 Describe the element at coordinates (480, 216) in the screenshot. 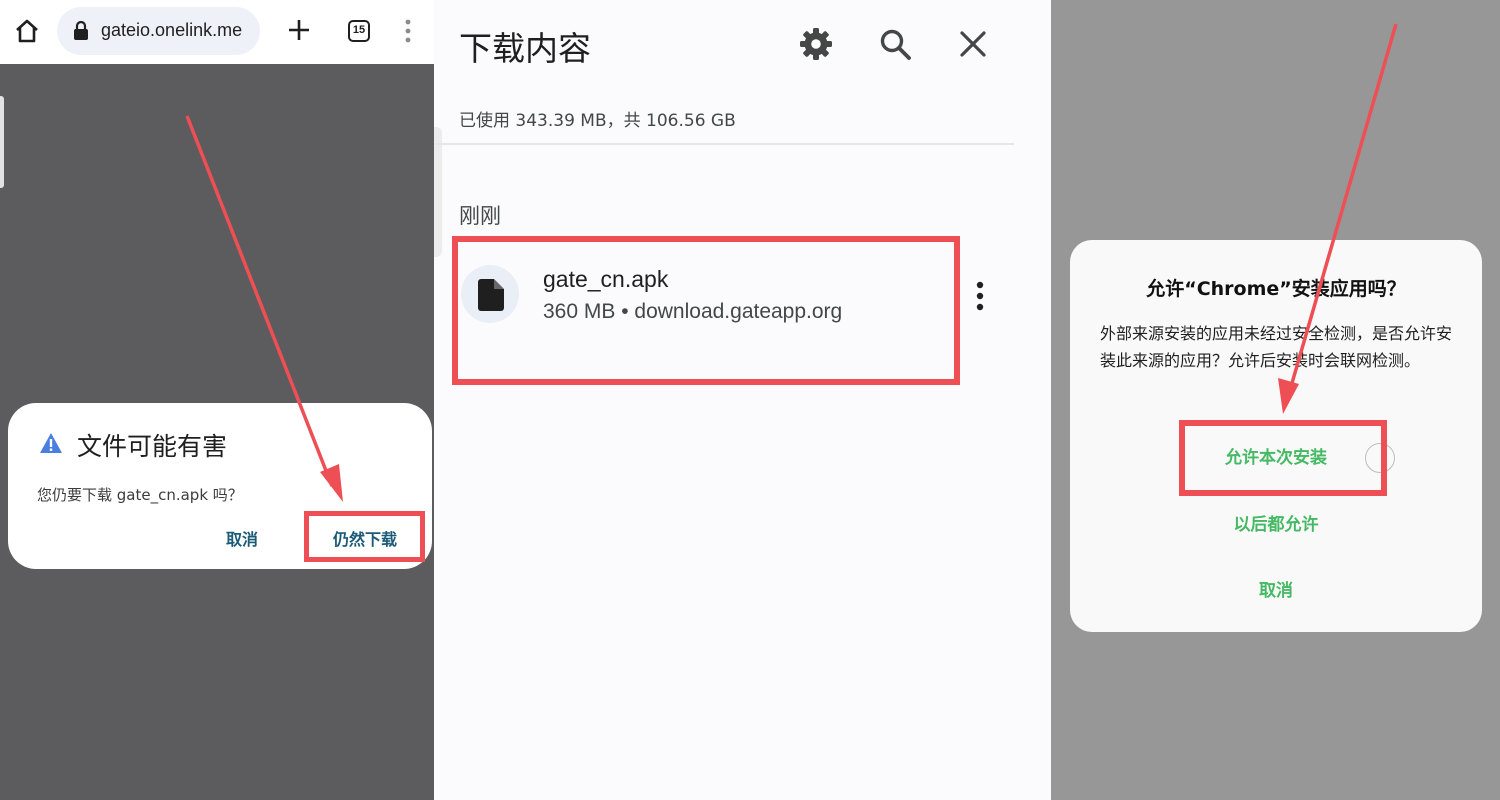

I see `section-header: 刚刚` at that location.